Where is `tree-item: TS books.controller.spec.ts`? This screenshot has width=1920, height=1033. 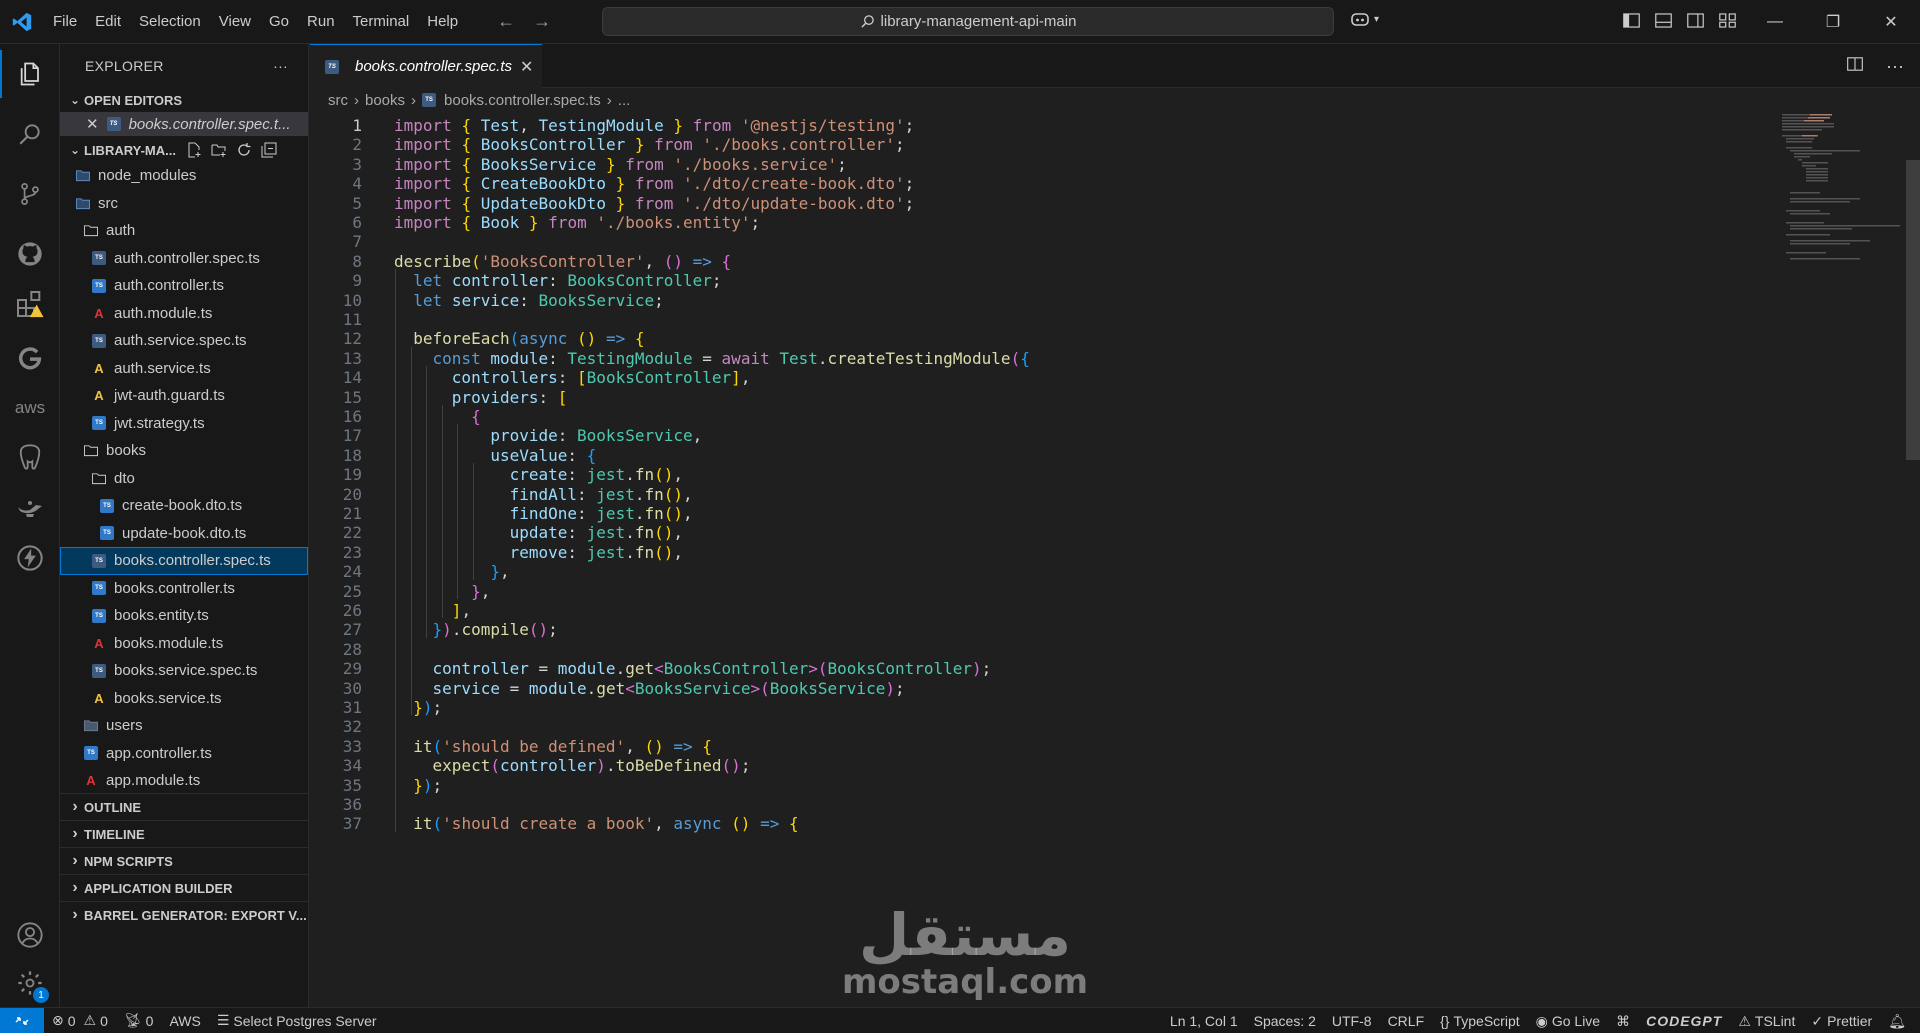 tree-item: TS books.controller.spec.ts is located at coordinates (184, 561).